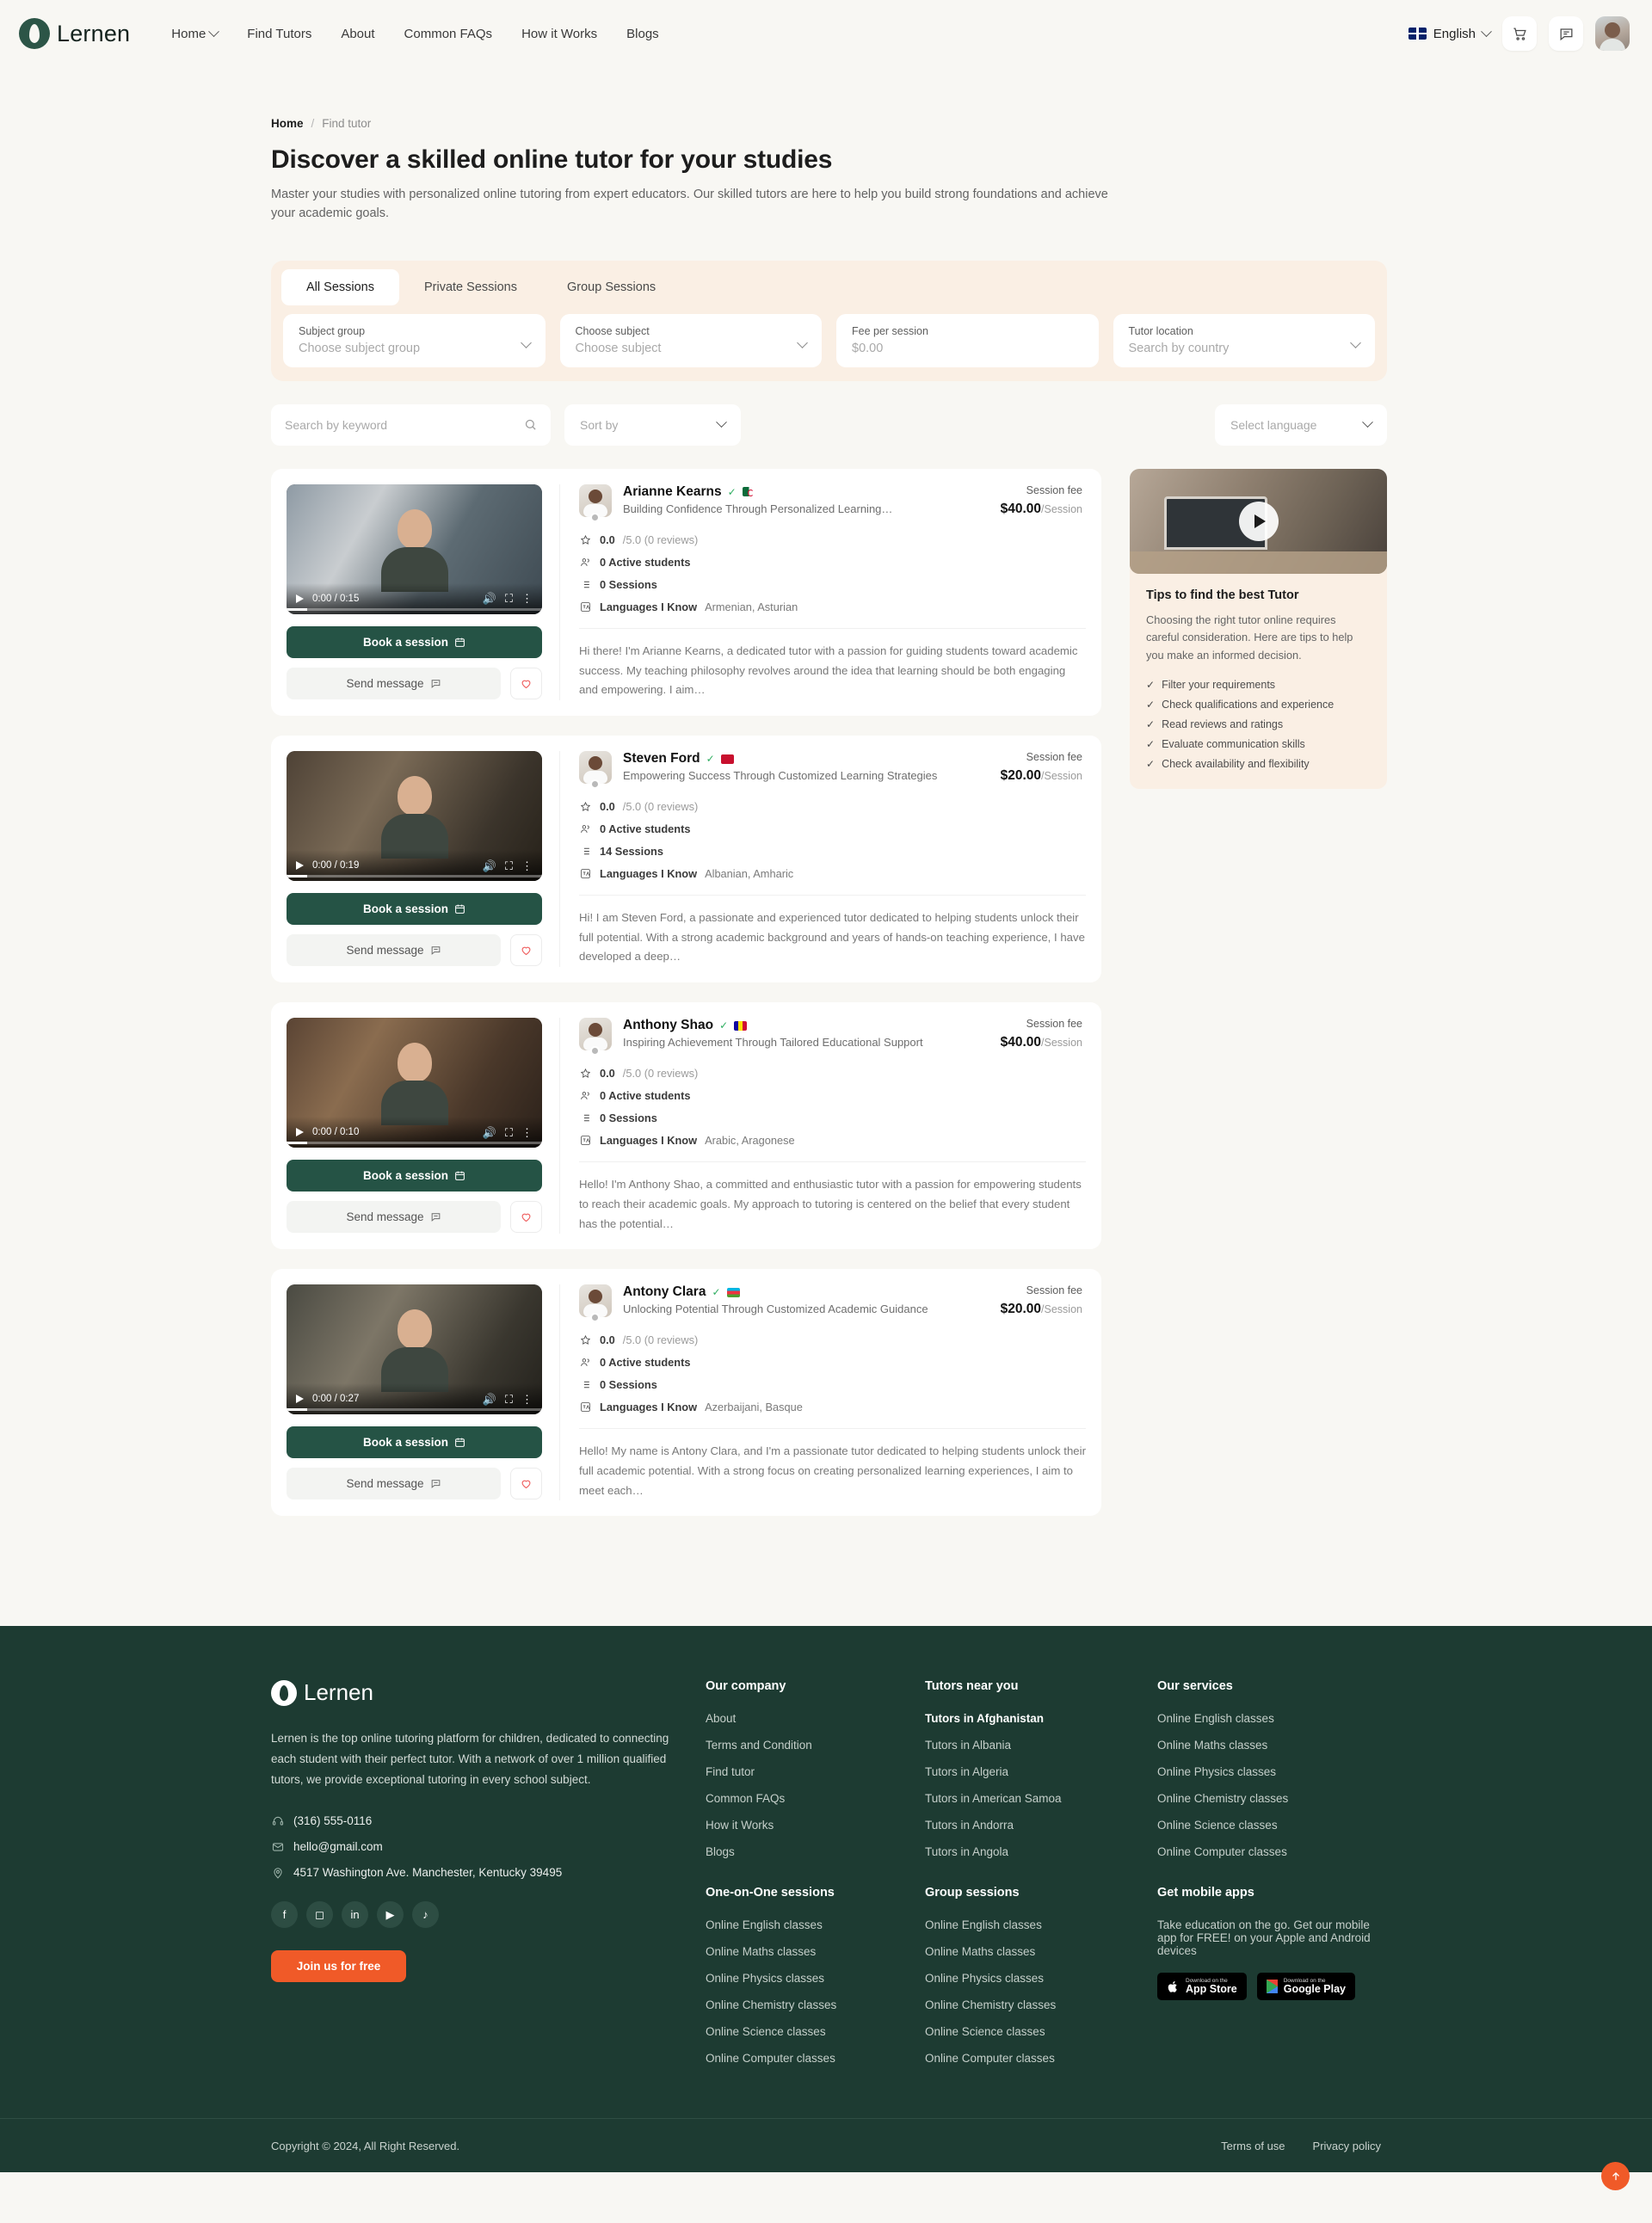 This screenshot has height=2223, width=1652. What do you see at coordinates (1450, 33) in the screenshot?
I see `language-selector: English` at bounding box center [1450, 33].